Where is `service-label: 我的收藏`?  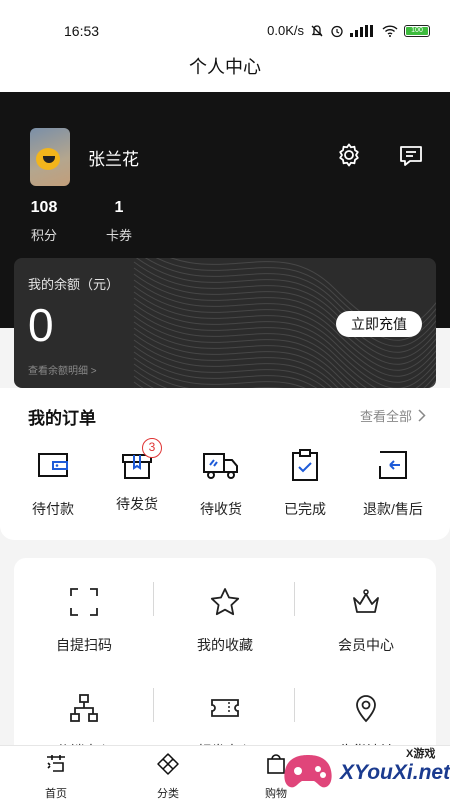 service-label: 我的收藏 is located at coordinates (225, 645).